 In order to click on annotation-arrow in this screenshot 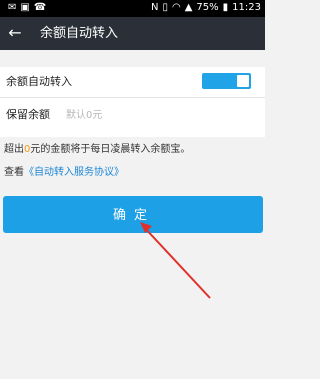, I will do `click(175, 260)`.